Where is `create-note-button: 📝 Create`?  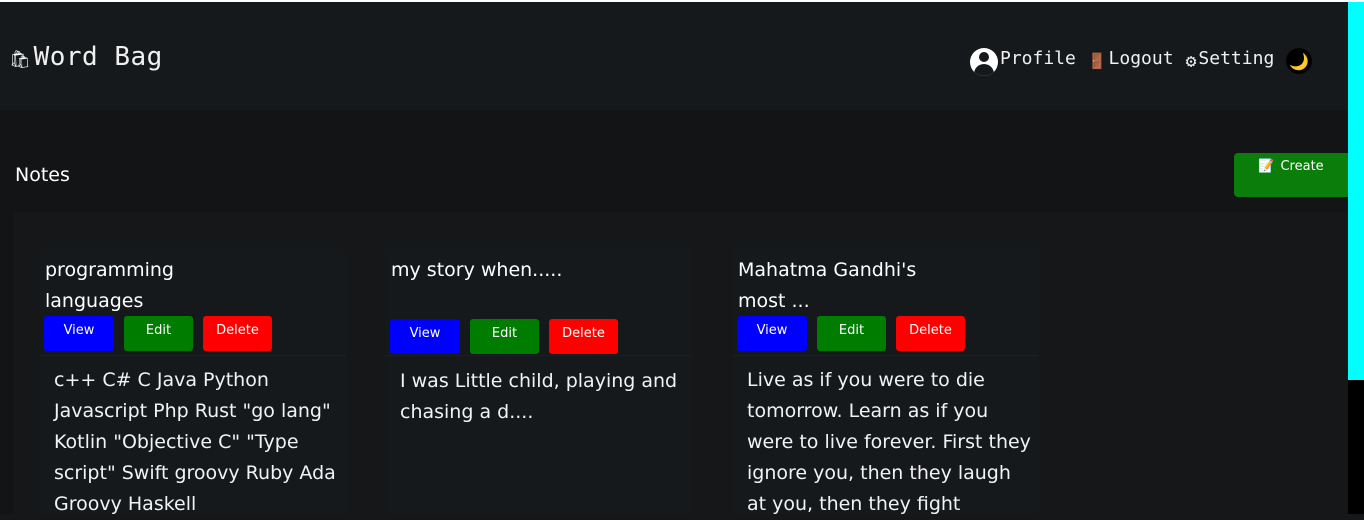
create-note-button: 📝 Create is located at coordinates (1291, 175).